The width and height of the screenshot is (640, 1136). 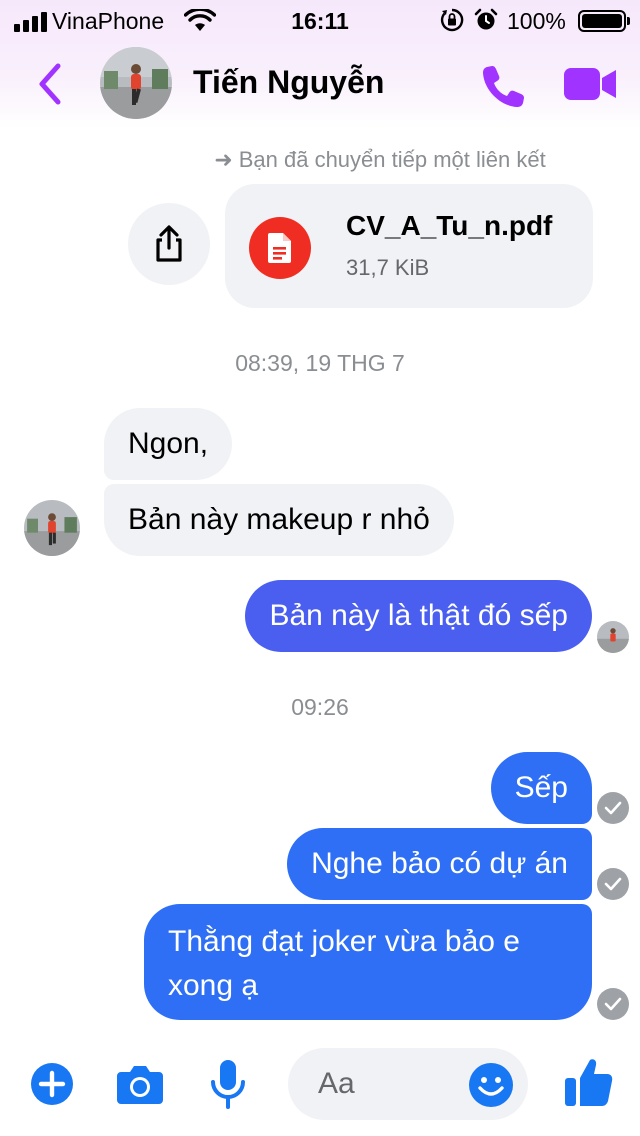 I want to click on seen-avatar, so click(x=613, y=637).